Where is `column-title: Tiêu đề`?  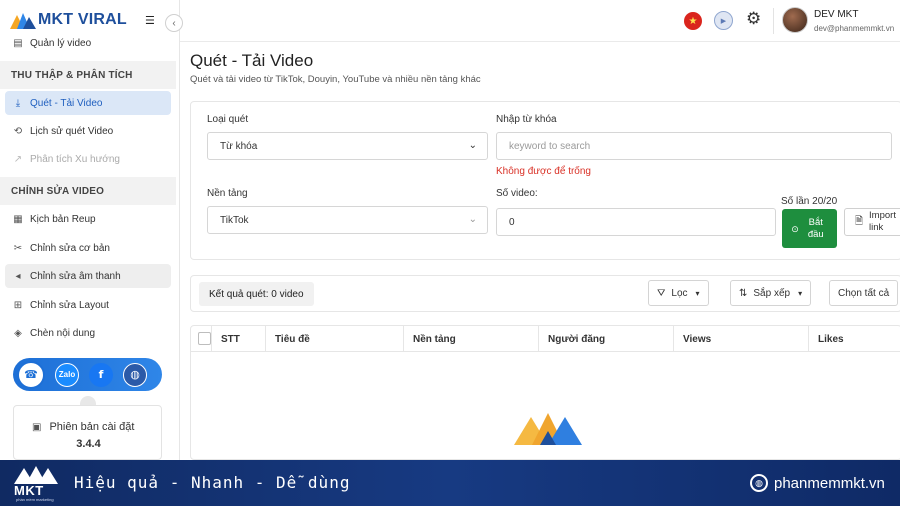
column-title: Tiêu đề is located at coordinates (335, 339).